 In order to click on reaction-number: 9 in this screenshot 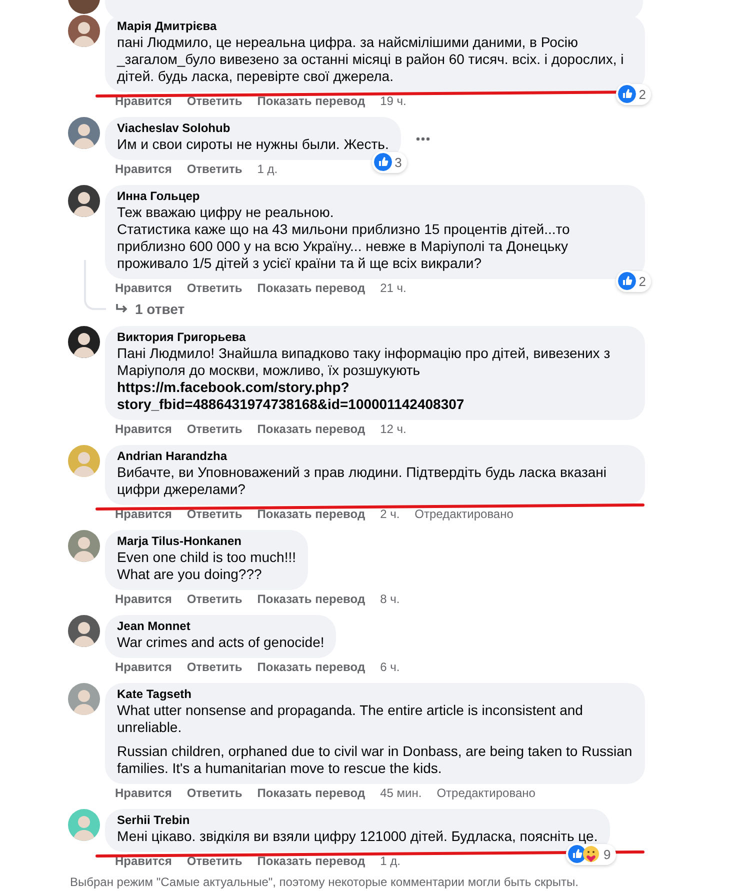, I will do `click(607, 855)`.